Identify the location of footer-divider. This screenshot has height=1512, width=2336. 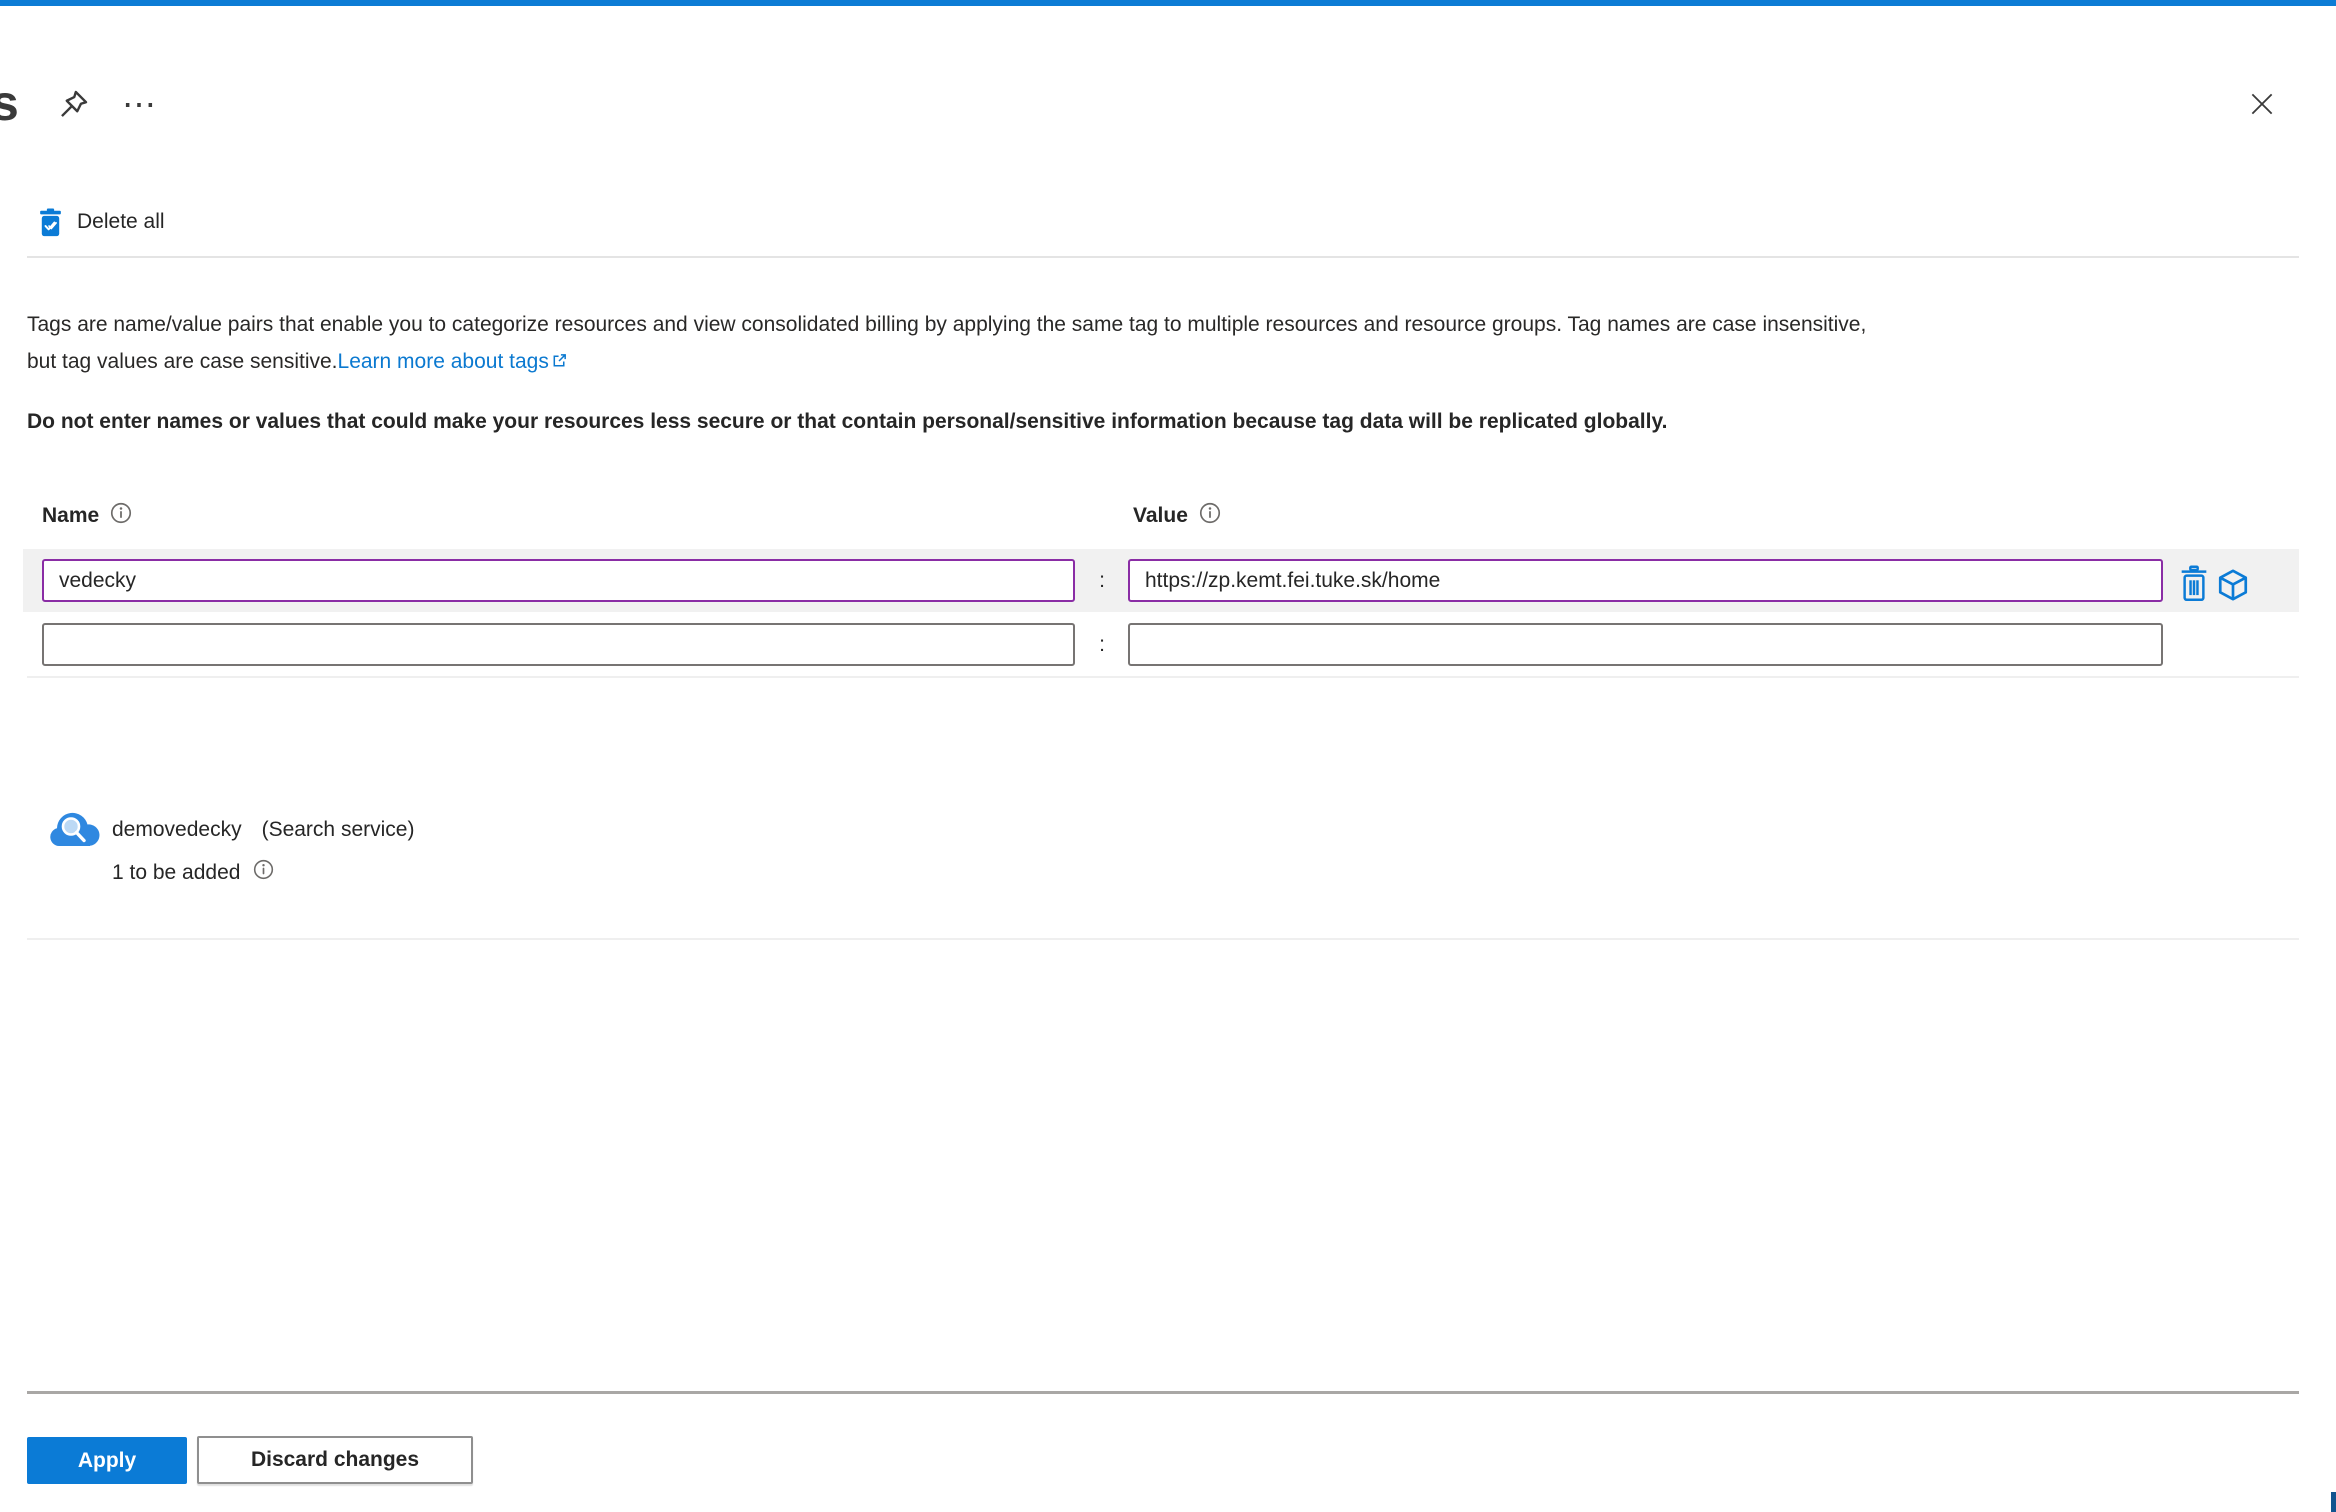
(1163, 1392).